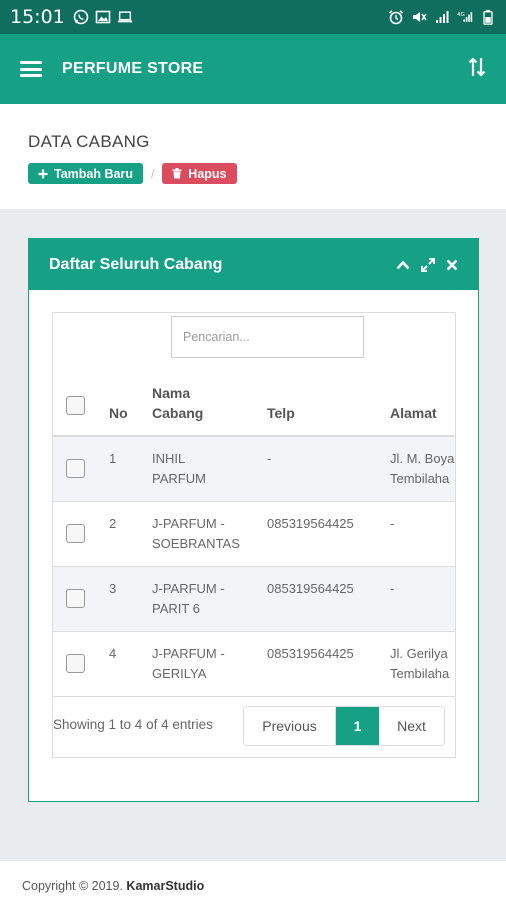 The image size is (506, 900). Describe the element at coordinates (196, 533) in the screenshot. I see `row-name: J-PARFUM - SOEBRANTAS` at that location.